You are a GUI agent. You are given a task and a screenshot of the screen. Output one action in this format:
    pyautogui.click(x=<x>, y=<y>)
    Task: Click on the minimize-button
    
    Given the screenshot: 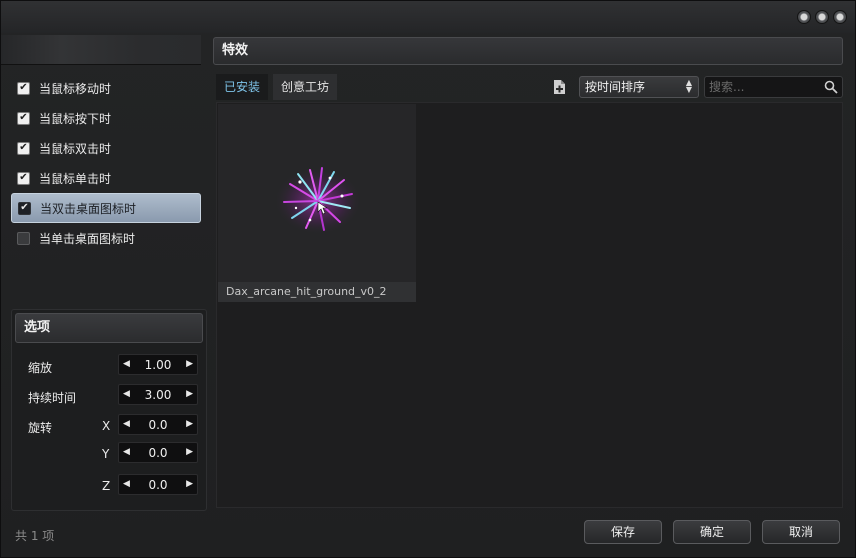 What is the action you would take?
    pyautogui.click(x=804, y=17)
    